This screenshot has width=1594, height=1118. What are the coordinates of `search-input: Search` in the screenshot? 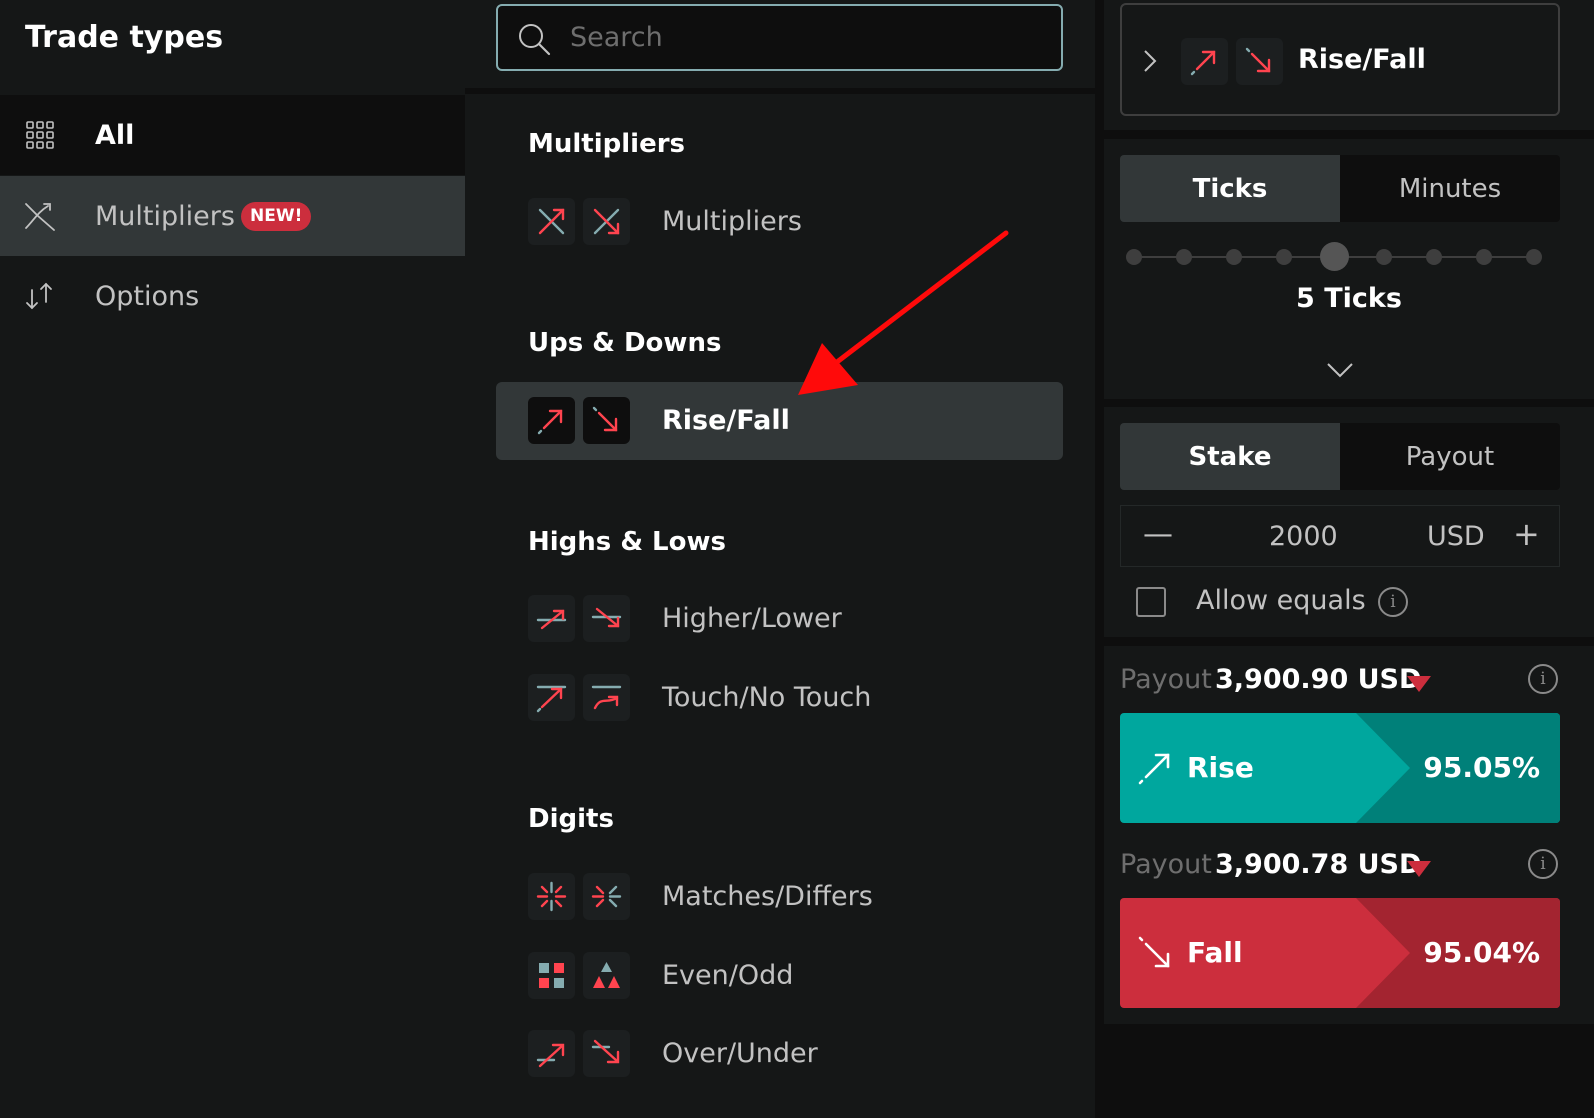 It's located at (779, 37).